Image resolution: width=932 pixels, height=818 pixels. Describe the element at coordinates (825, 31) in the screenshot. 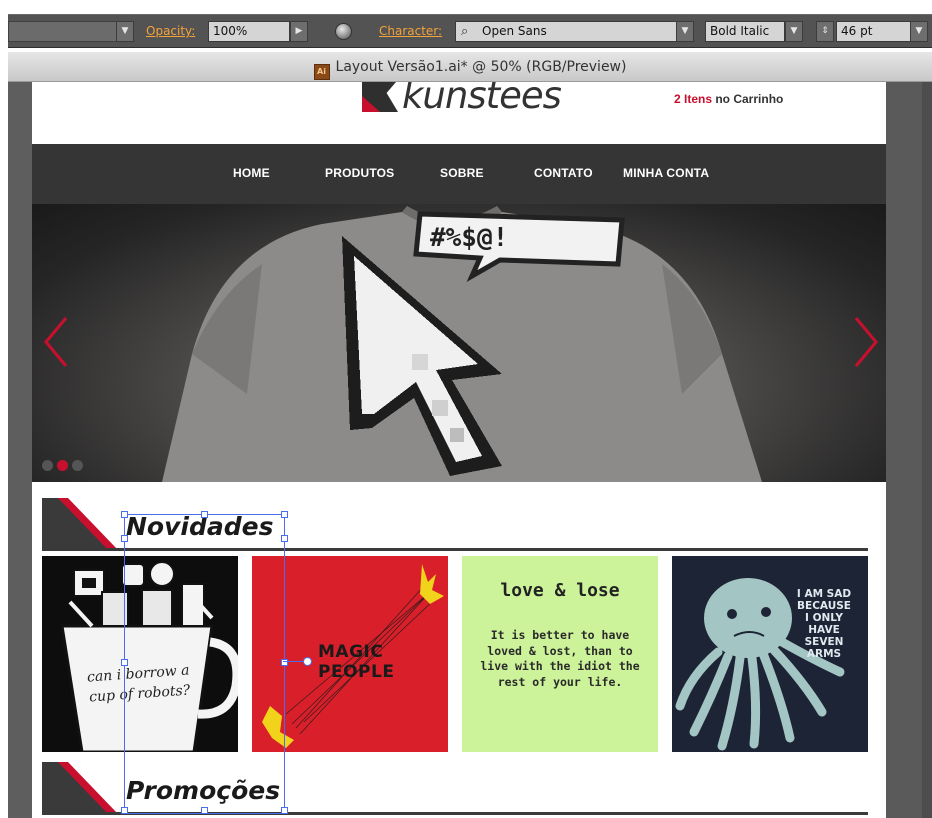

I see `font-size-stepper: ⇕` at that location.